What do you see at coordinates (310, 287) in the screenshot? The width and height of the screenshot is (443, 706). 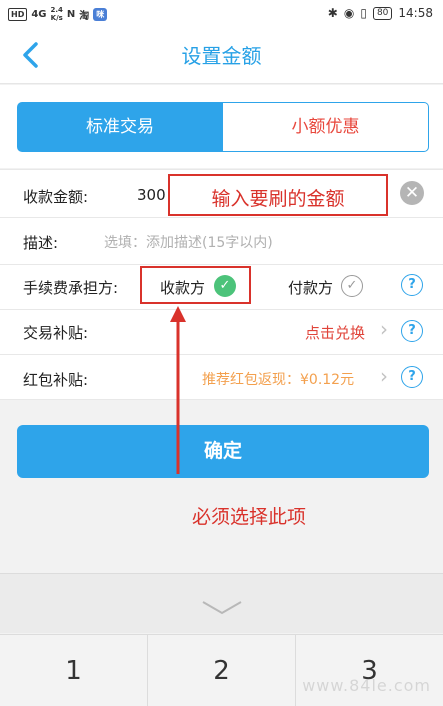 I see `fee-option-payer: 付款方` at bounding box center [310, 287].